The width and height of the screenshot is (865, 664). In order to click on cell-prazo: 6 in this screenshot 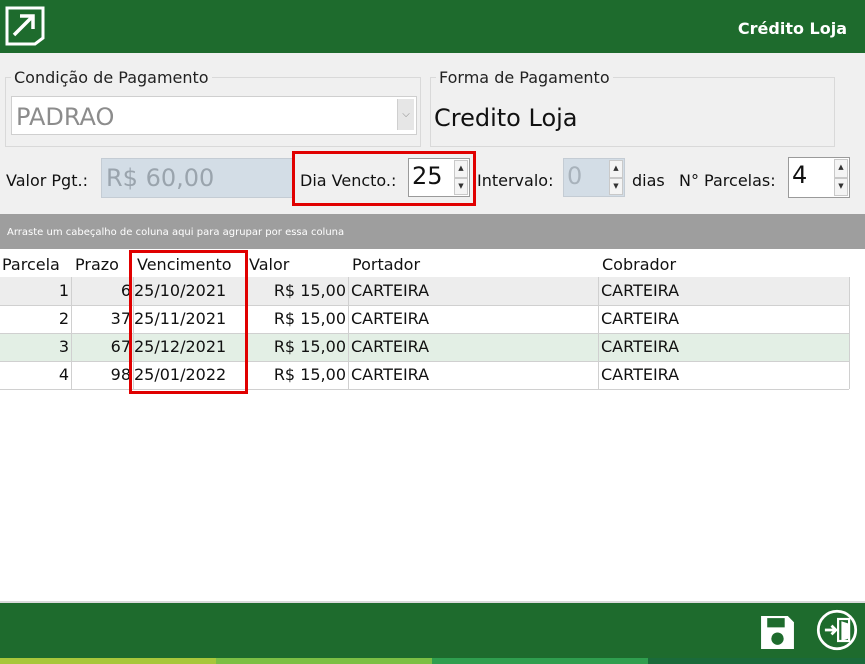, I will do `click(125, 290)`.